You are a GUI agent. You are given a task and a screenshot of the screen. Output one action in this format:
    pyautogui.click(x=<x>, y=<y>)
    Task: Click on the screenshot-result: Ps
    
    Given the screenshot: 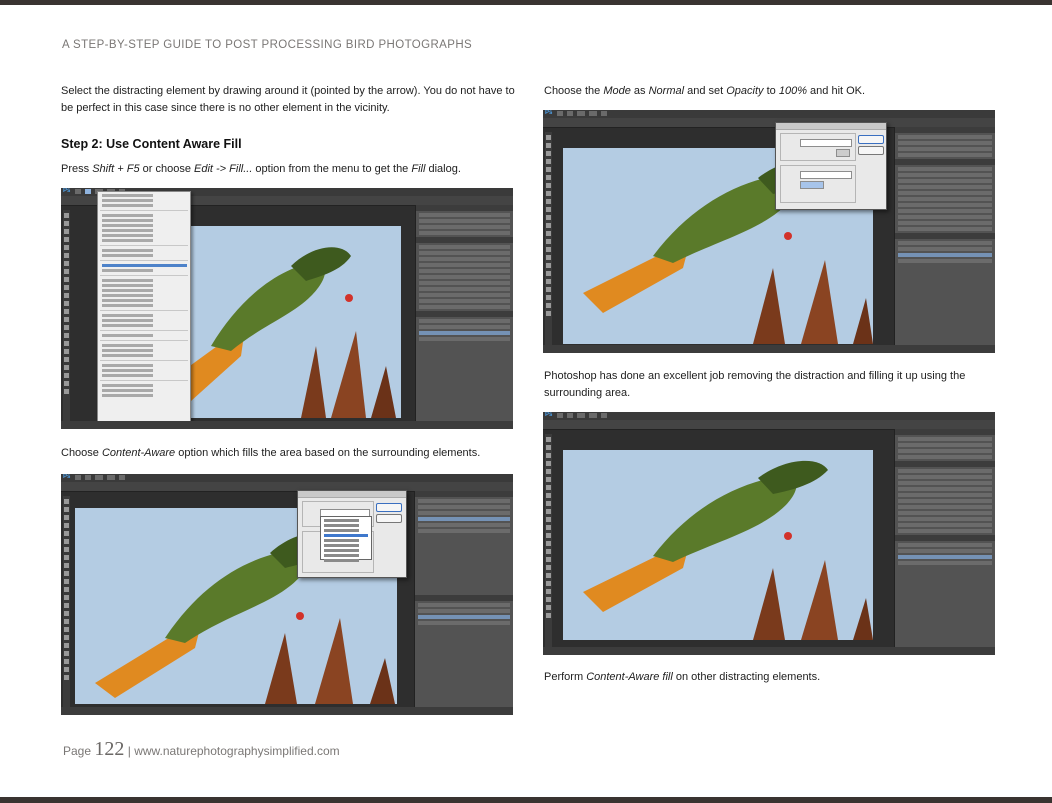 What is the action you would take?
    pyautogui.click(x=769, y=533)
    